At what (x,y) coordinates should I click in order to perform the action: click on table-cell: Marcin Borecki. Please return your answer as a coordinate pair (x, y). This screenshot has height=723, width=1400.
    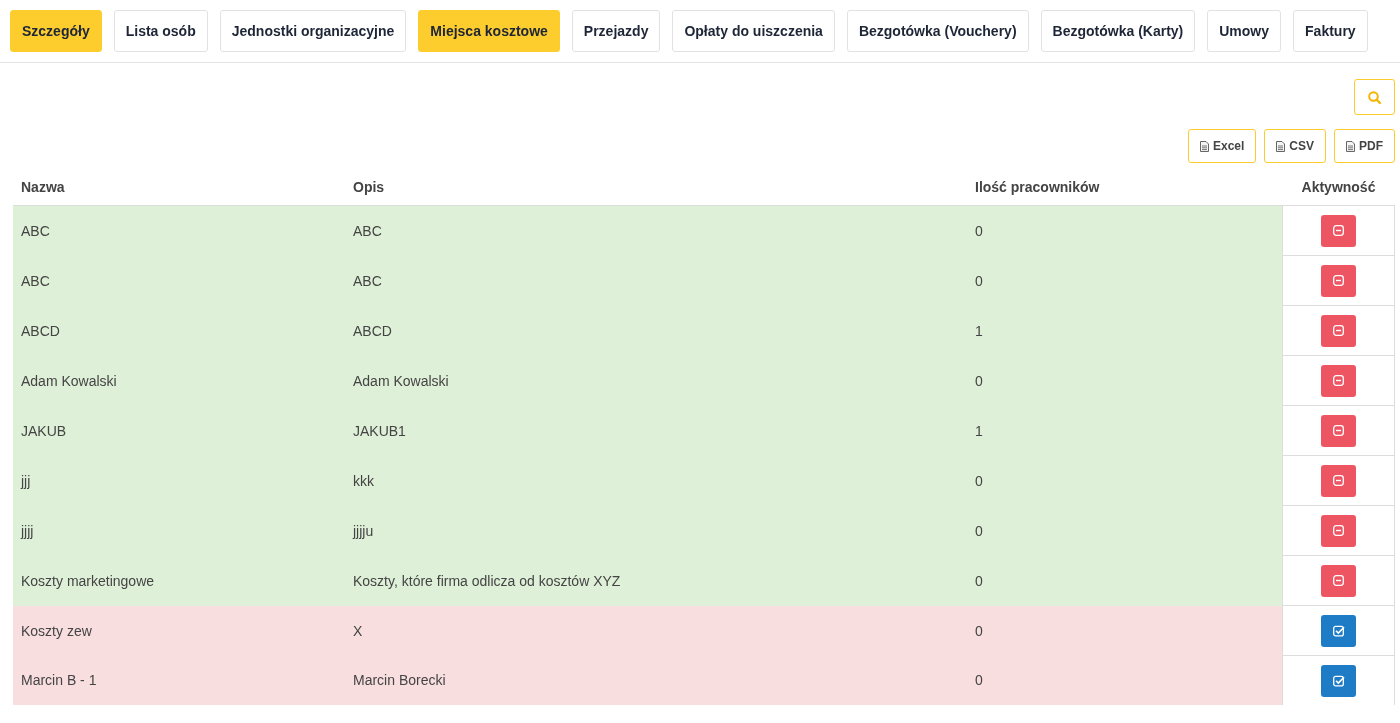
    Looking at the image, I should click on (656, 680).